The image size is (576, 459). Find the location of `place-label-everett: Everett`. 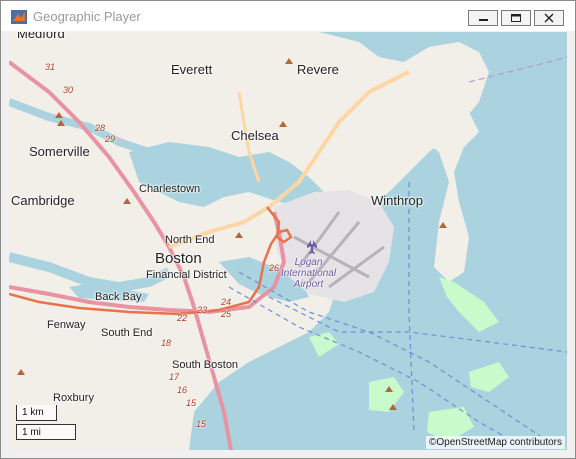

place-label-everett: Everett is located at coordinates (192, 69).